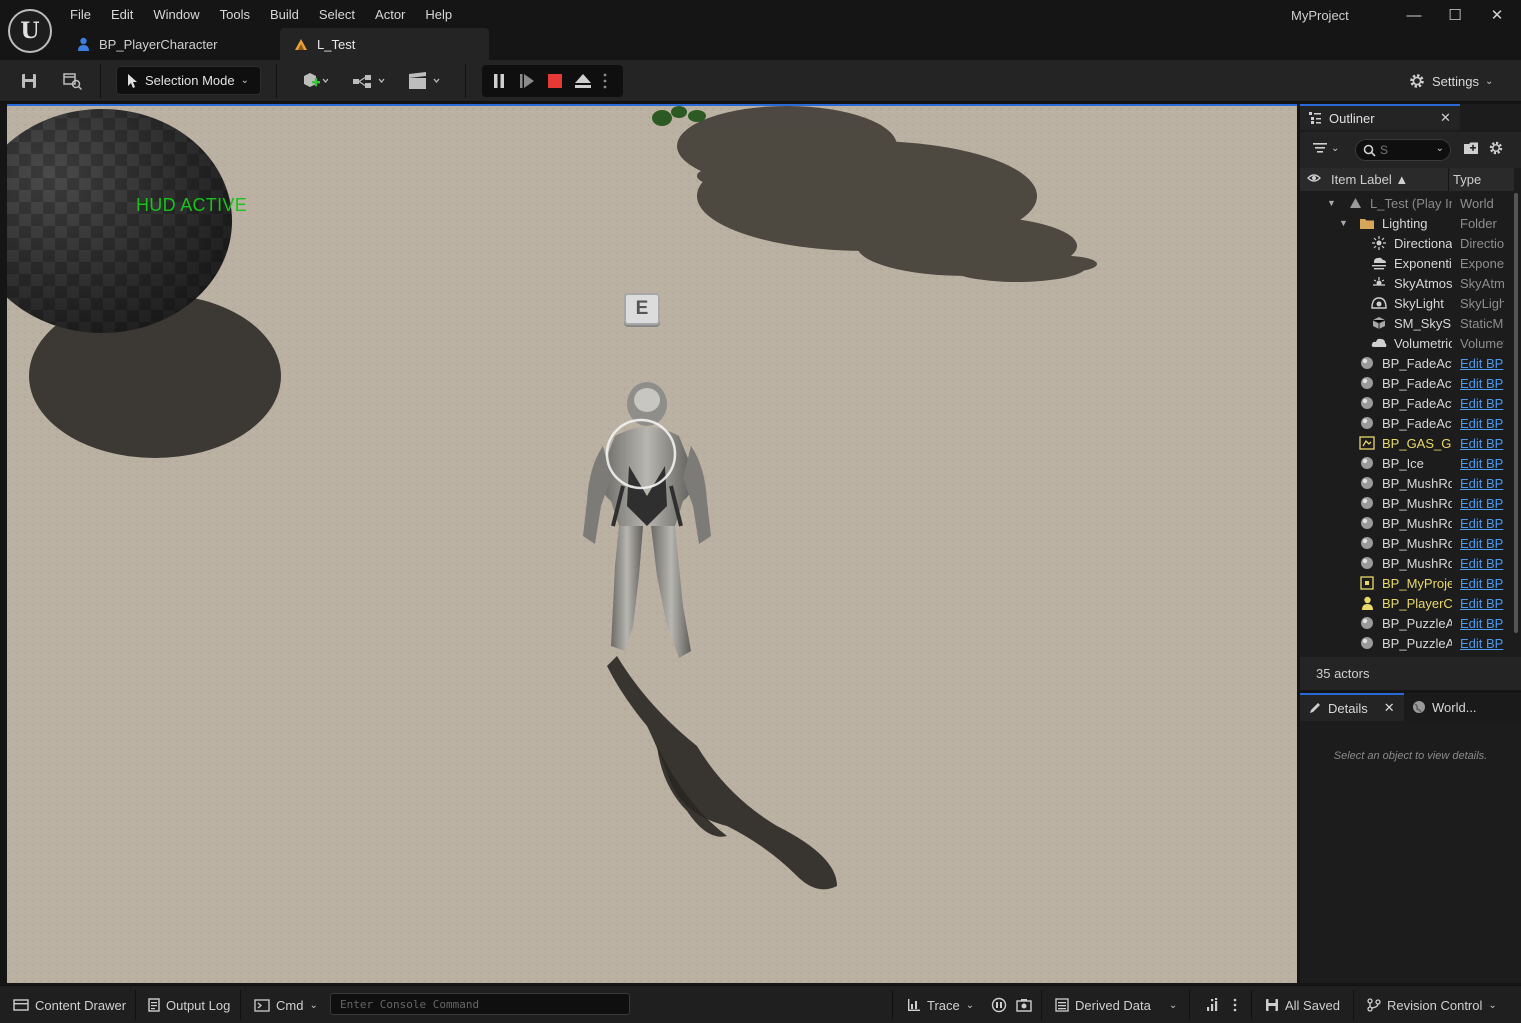  Describe the element at coordinates (583, 81) in the screenshot. I see `eject-icon` at that location.